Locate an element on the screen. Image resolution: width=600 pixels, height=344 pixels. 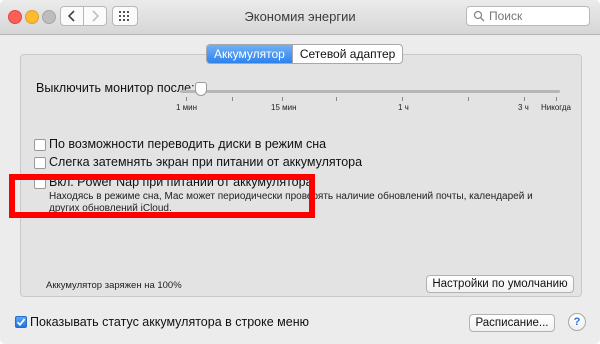
search-input is located at coordinates (529, 16).